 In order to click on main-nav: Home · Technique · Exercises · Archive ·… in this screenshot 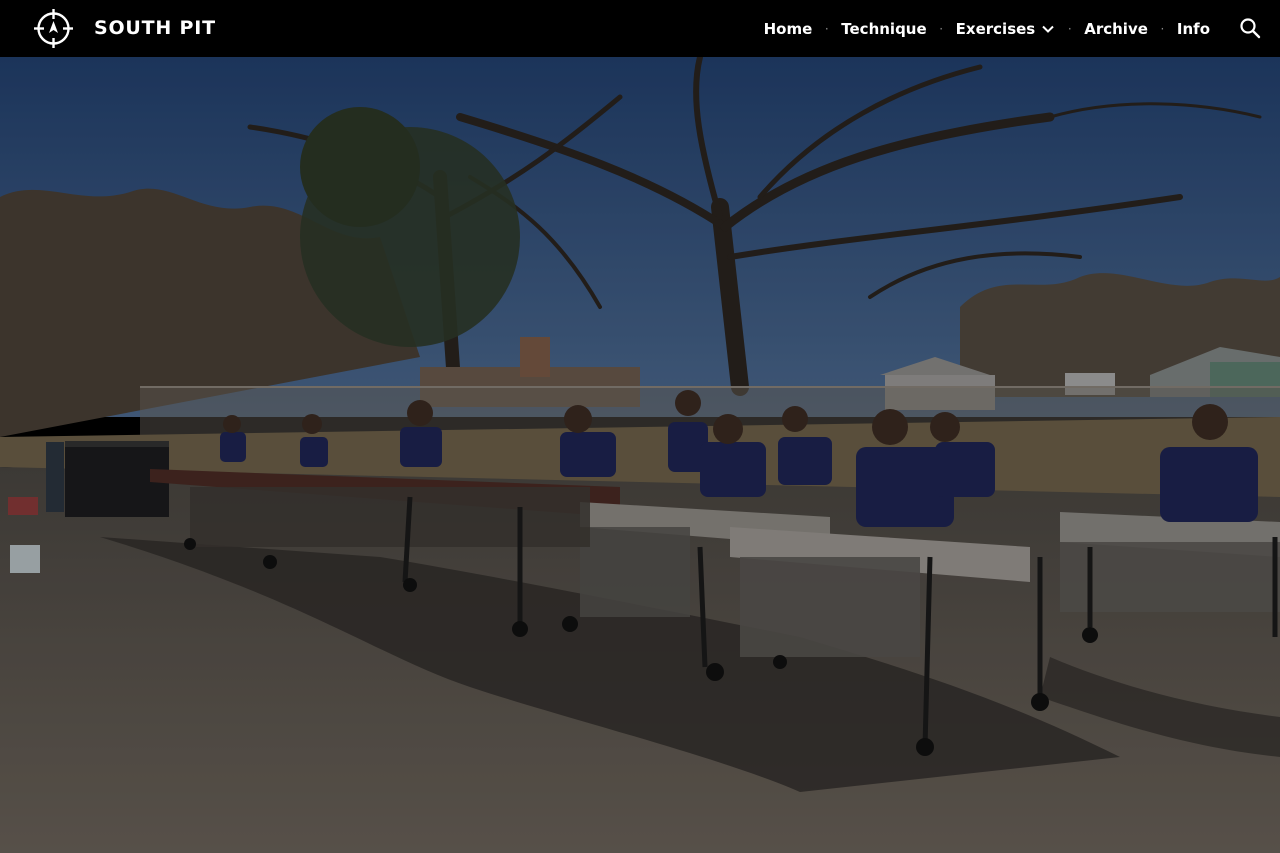, I will do `click(987, 28)`.